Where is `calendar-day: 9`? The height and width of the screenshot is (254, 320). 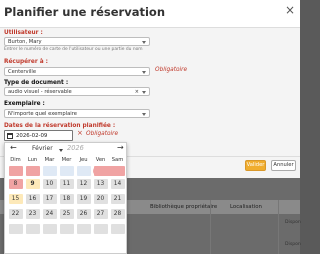 calendar-day: 9 is located at coordinates (32, 184).